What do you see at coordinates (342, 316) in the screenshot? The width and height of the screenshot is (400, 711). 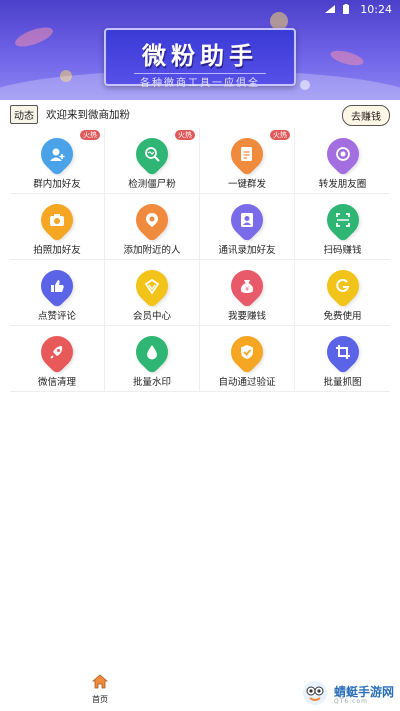 I see `tool-label: 免费使用` at bounding box center [342, 316].